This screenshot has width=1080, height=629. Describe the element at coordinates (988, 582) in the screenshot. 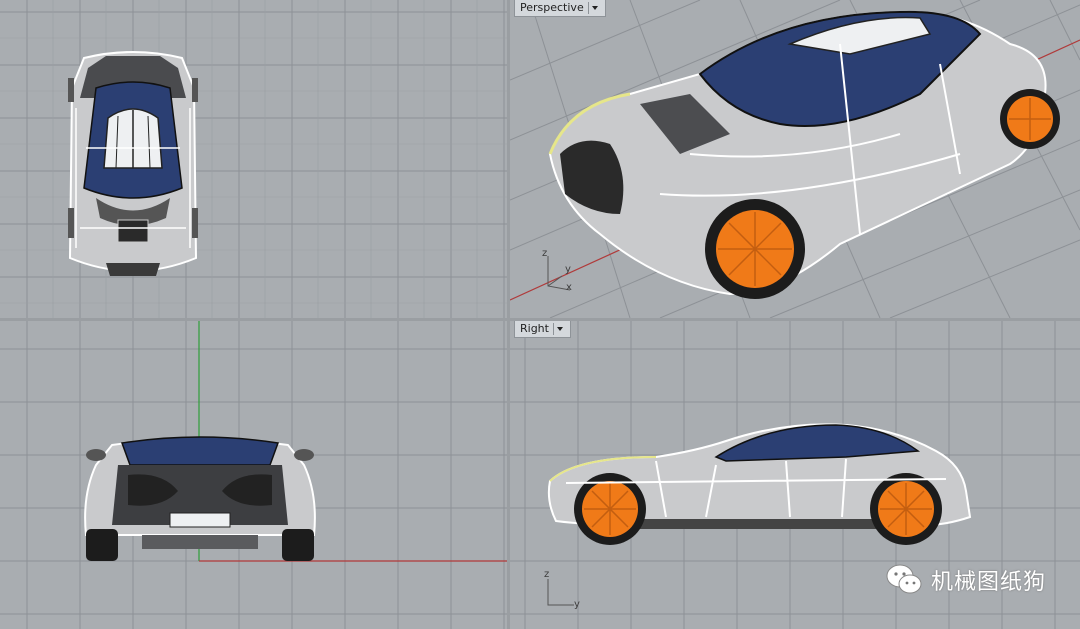

I see `watermark-text: 机械图纸狗` at that location.